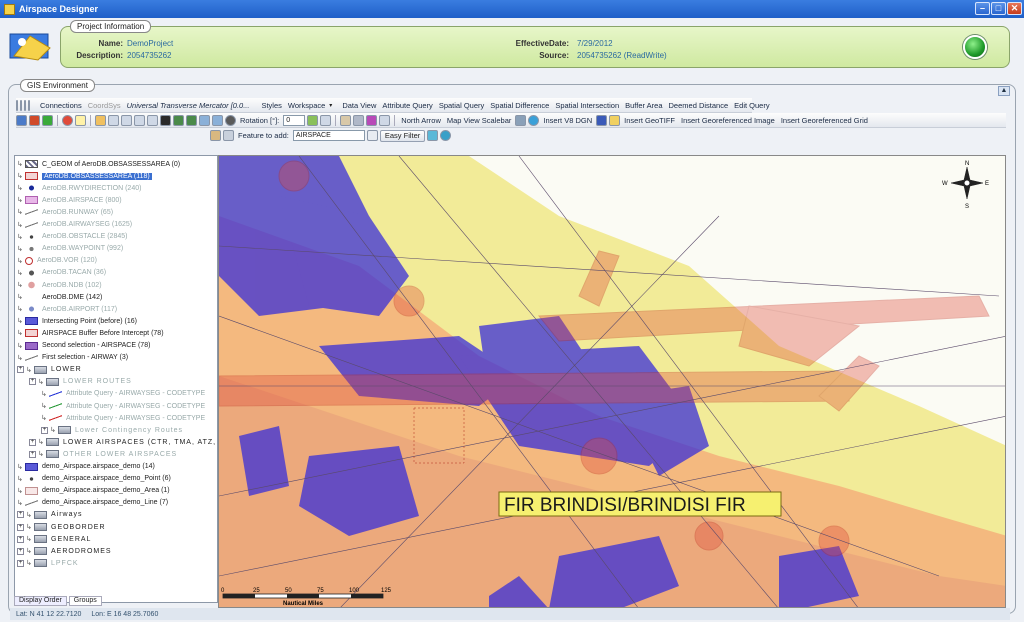  I want to click on edit-feature-icon, so click(346, 120).